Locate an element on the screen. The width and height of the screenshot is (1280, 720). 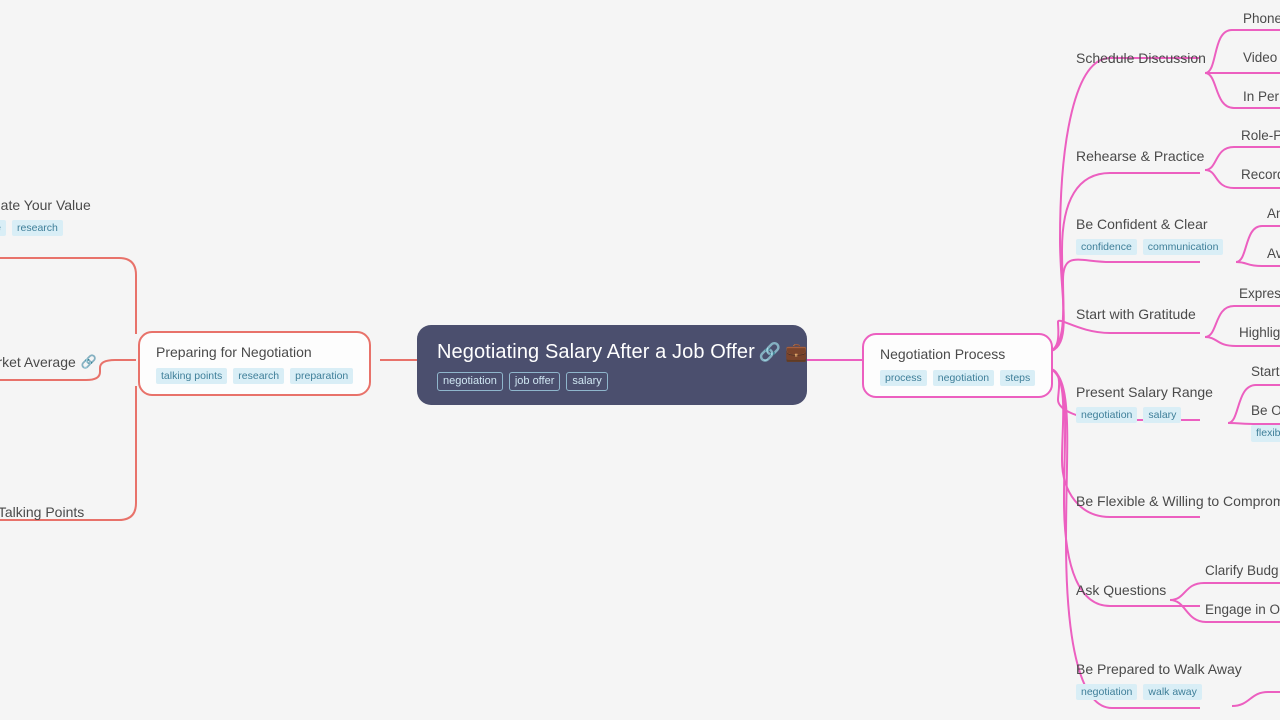
node-label: Rehearse & Practice is located at coordinates (1140, 156).